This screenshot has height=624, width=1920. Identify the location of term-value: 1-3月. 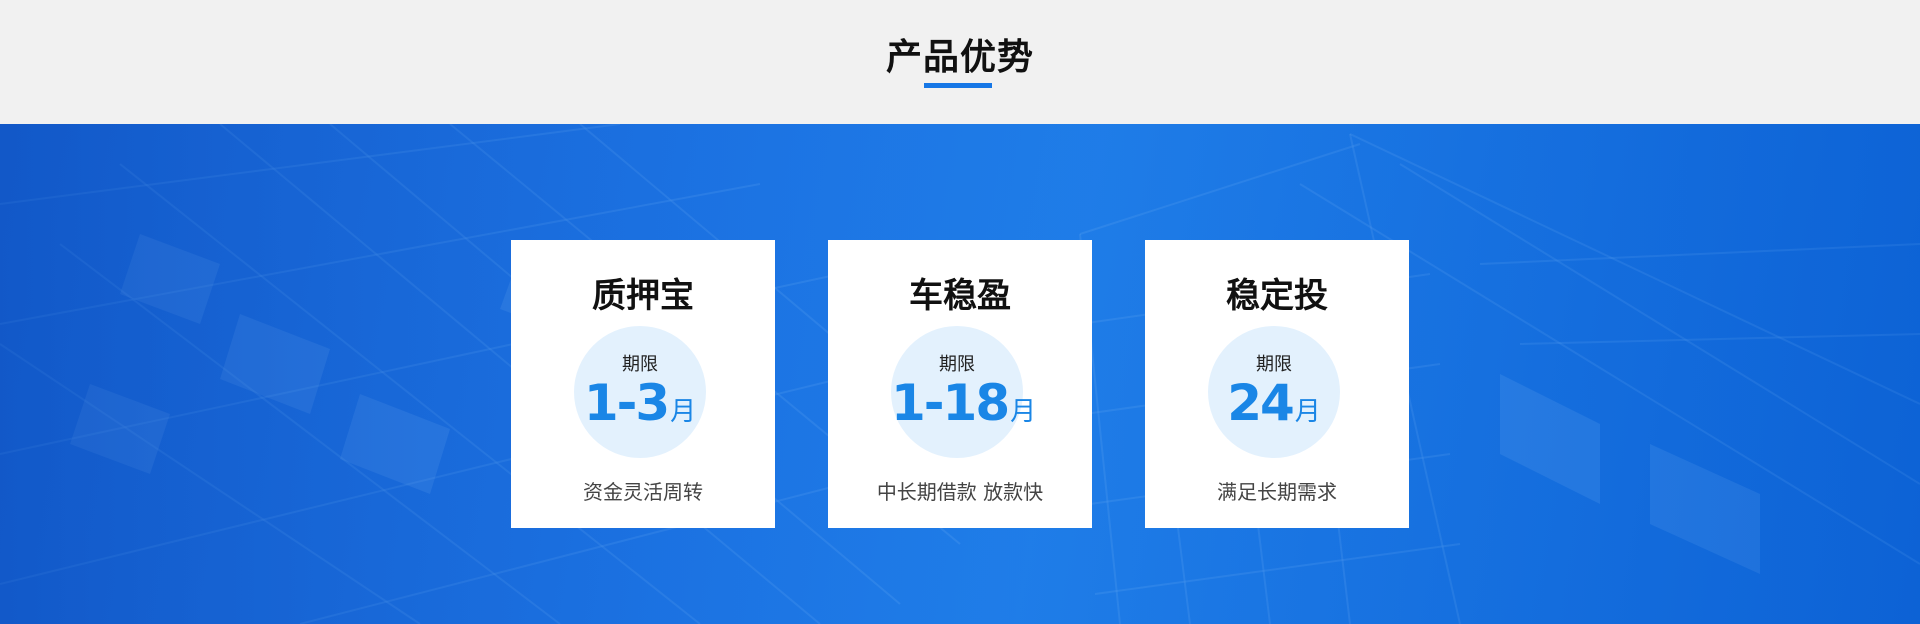
(640, 403).